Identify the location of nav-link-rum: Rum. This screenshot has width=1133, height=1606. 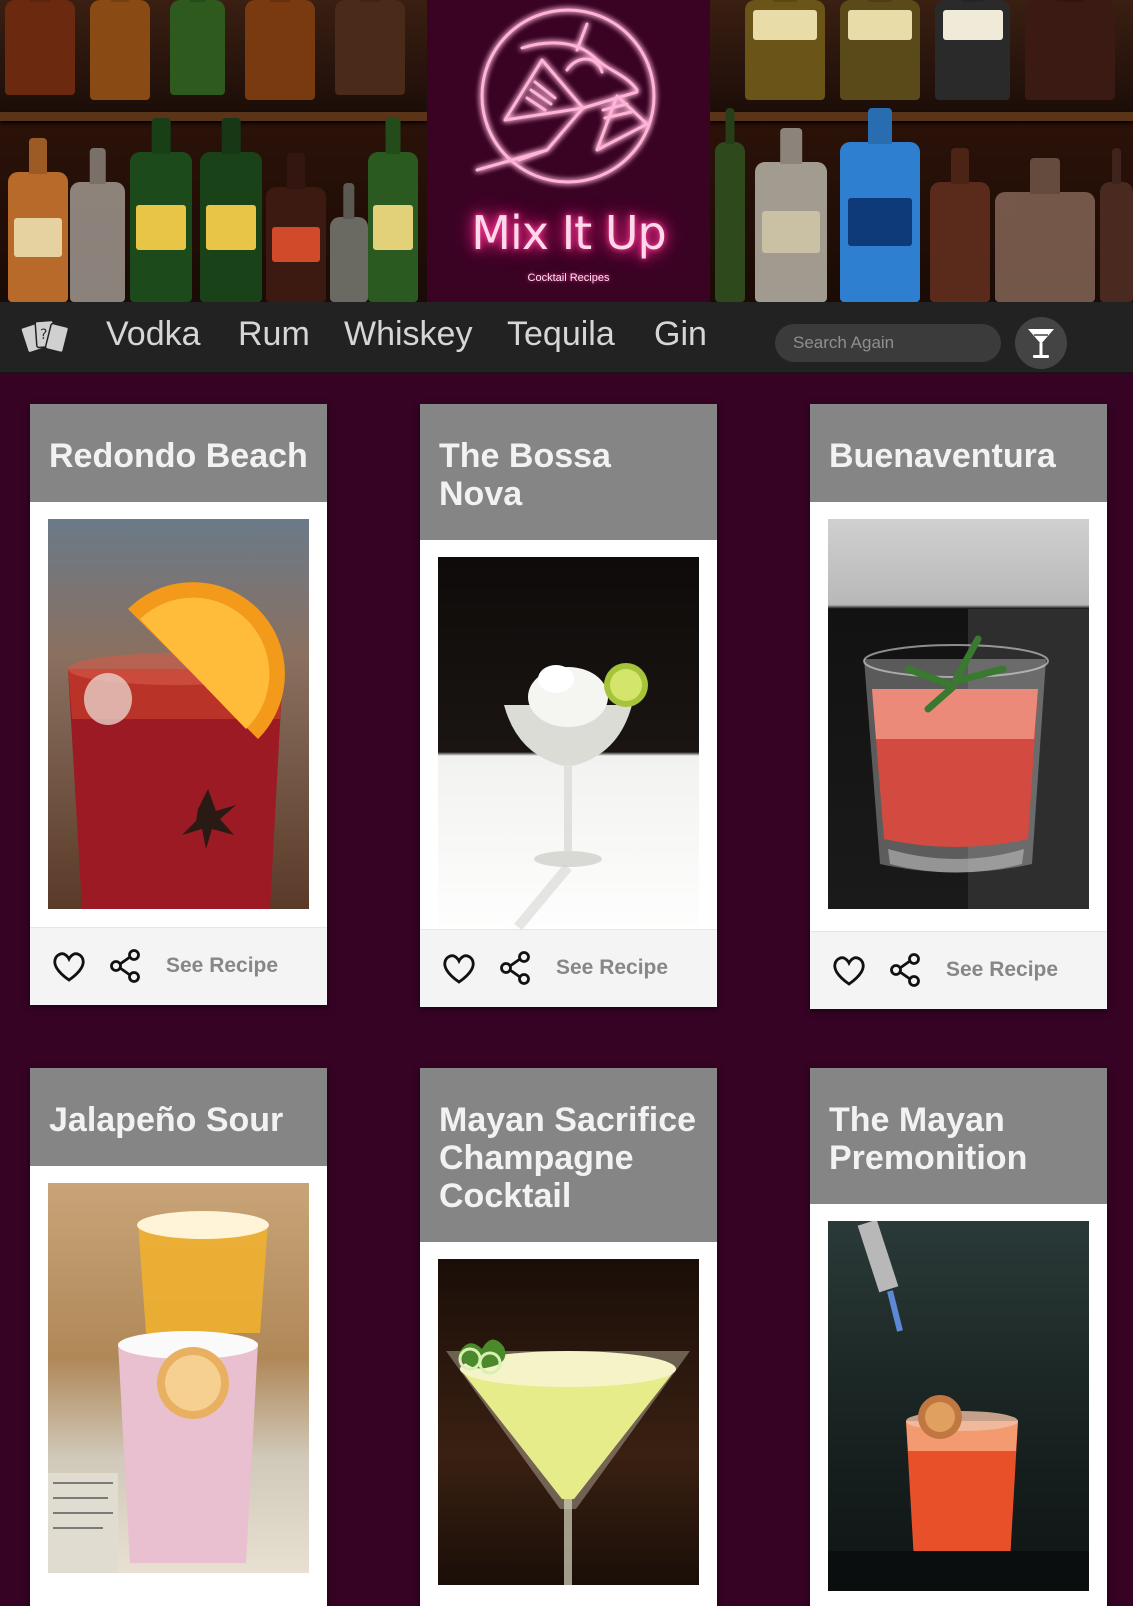
(274, 334).